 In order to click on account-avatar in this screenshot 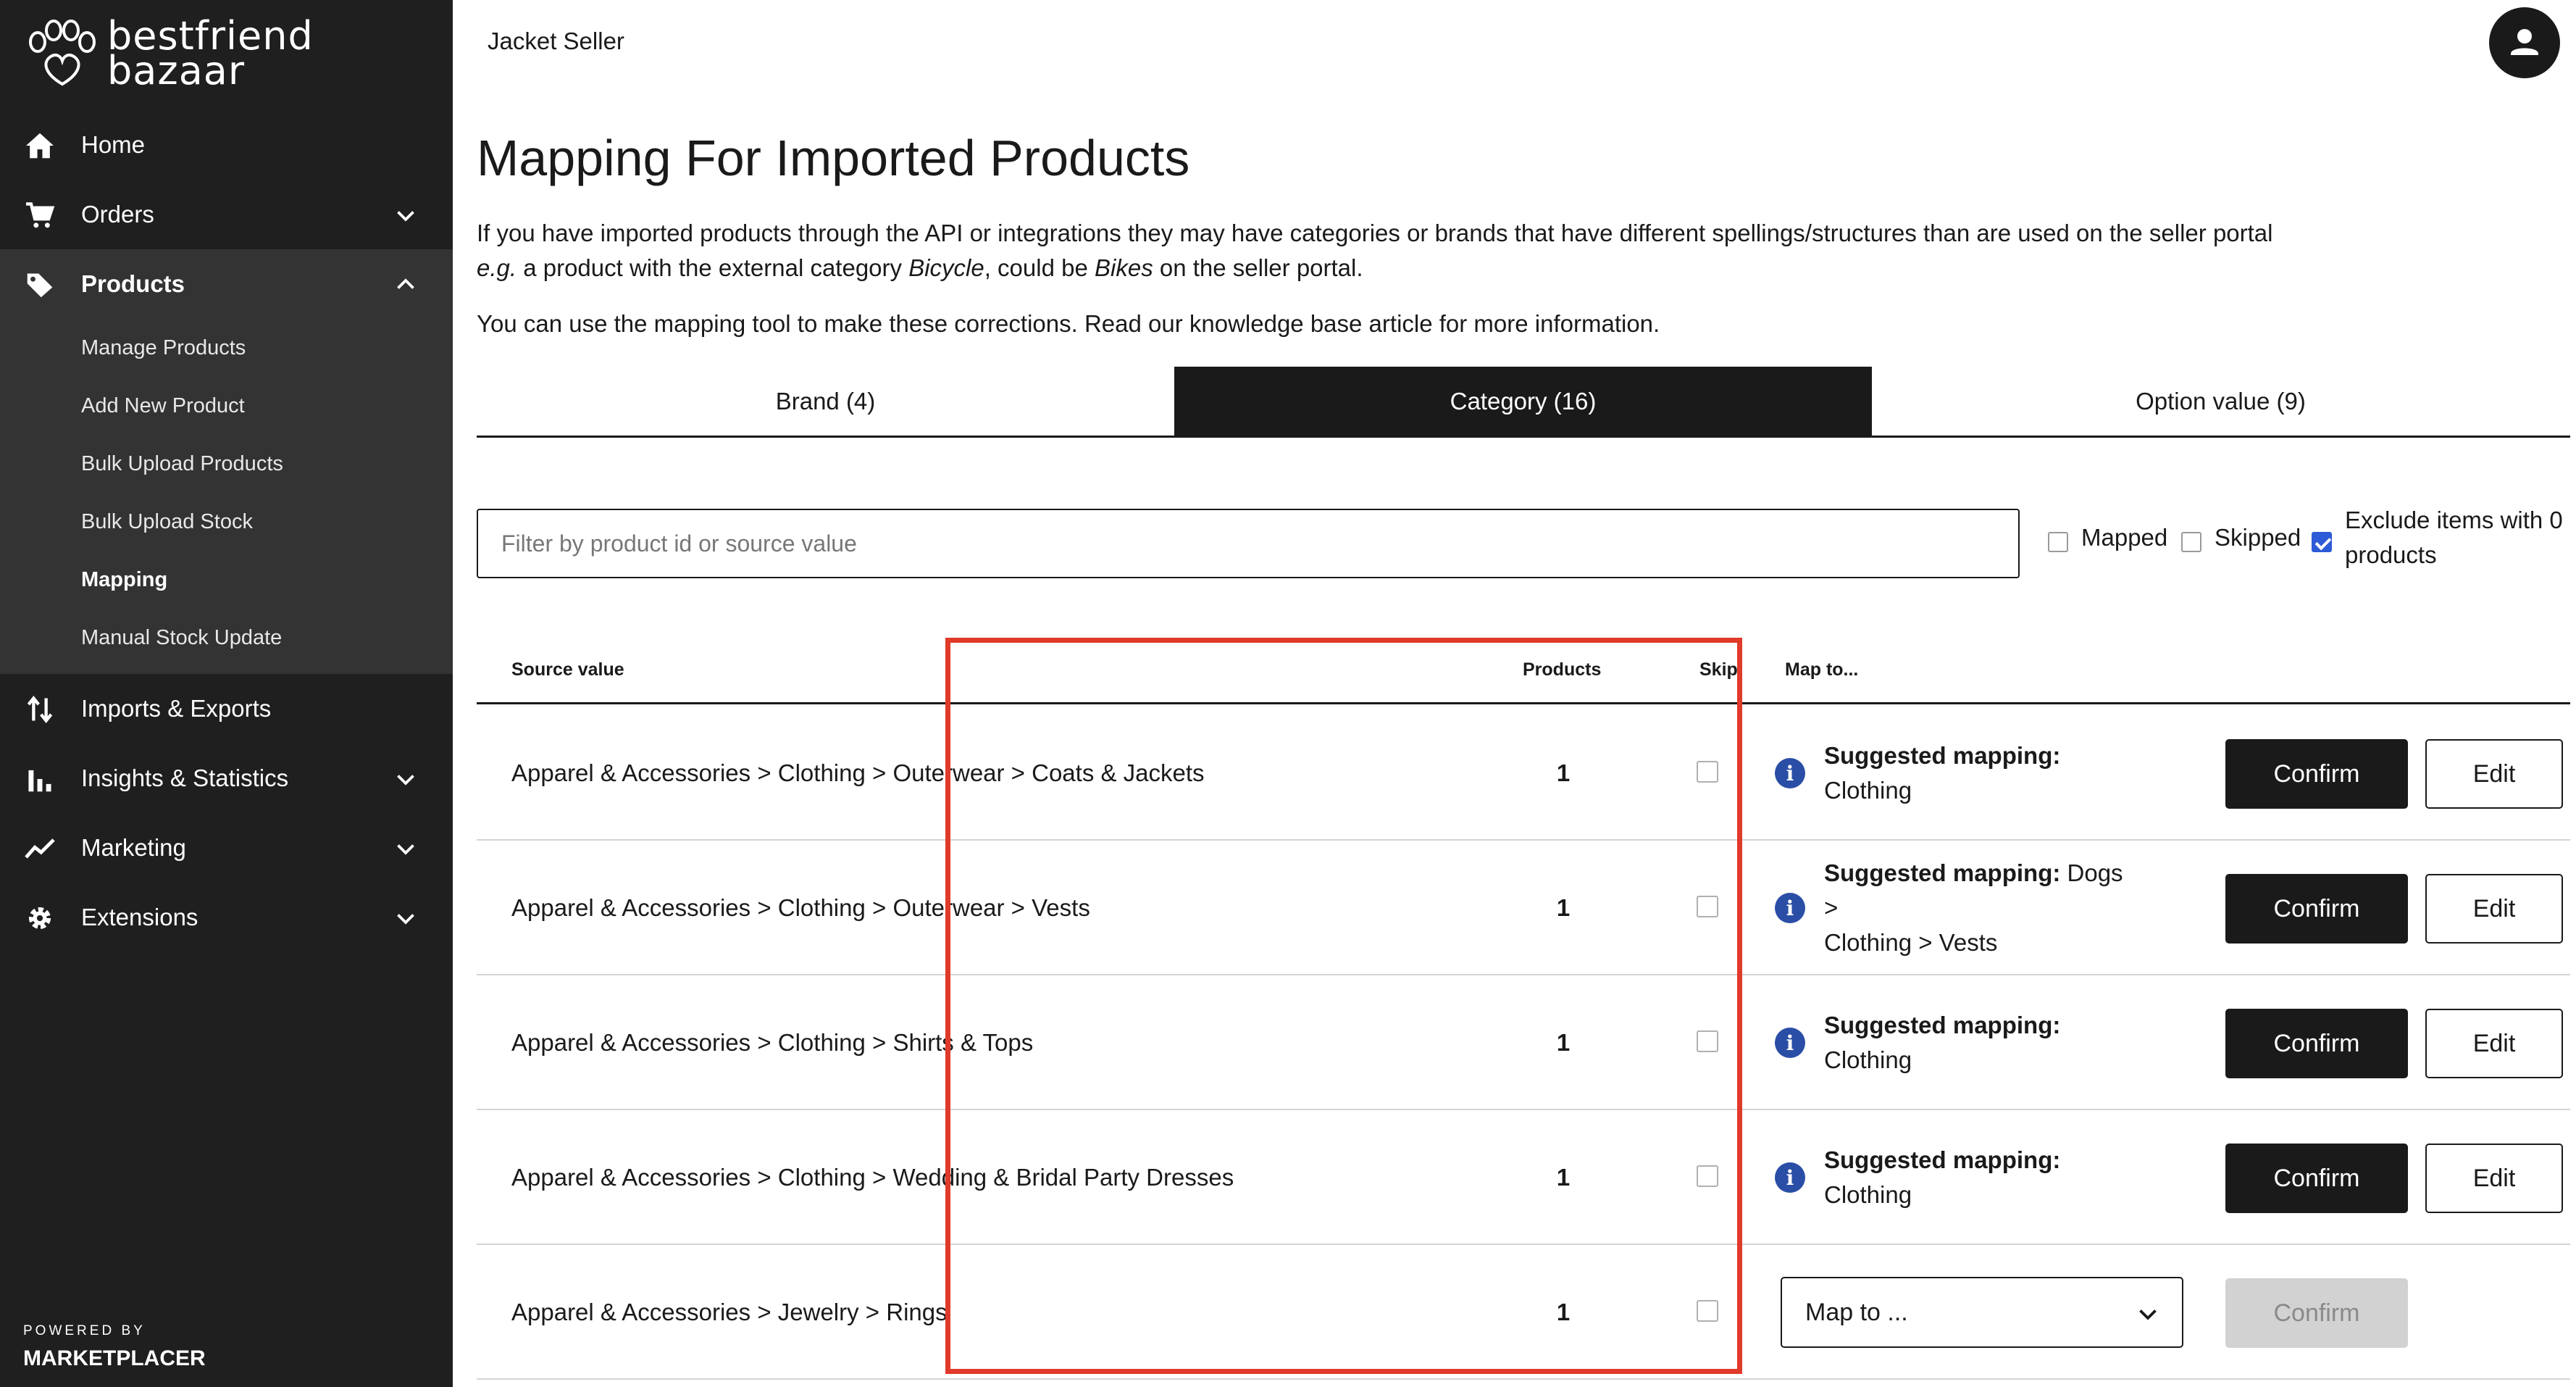, I will do `click(2524, 42)`.